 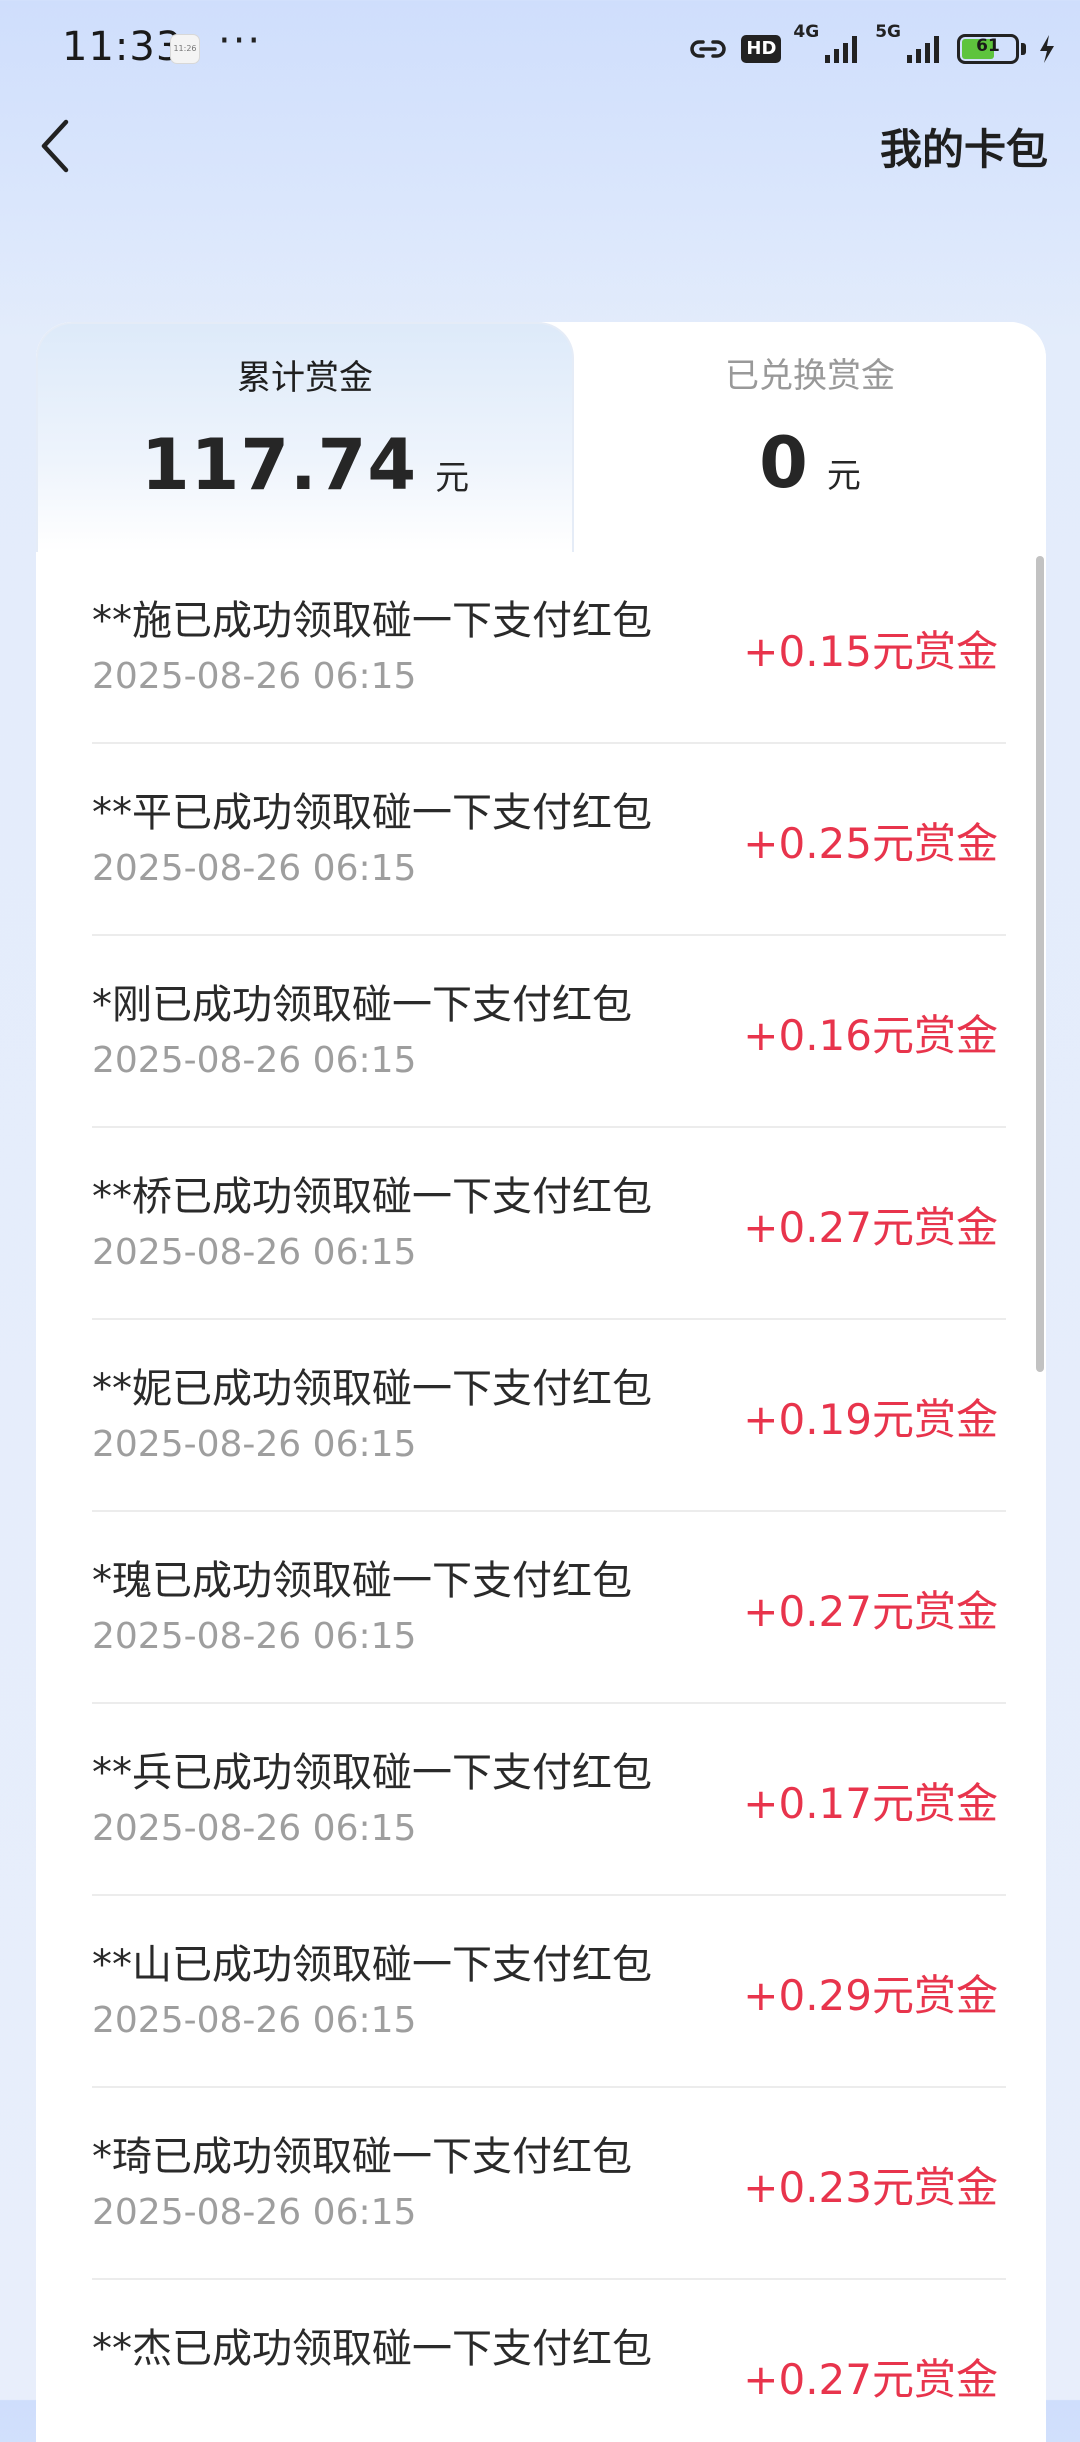 I want to click on redeemed-reward-unit: 元, so click(x=843, y=476).